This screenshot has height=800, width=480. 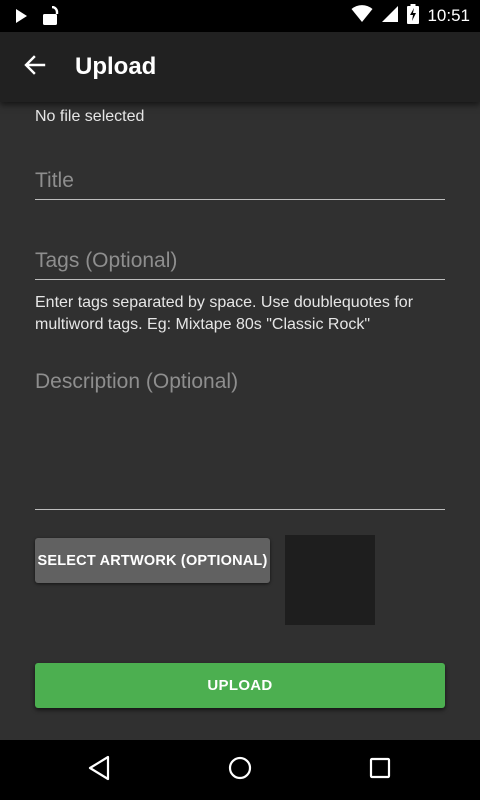 I want to click on status-bar-right: 10:51, so click(x=410, y=16).